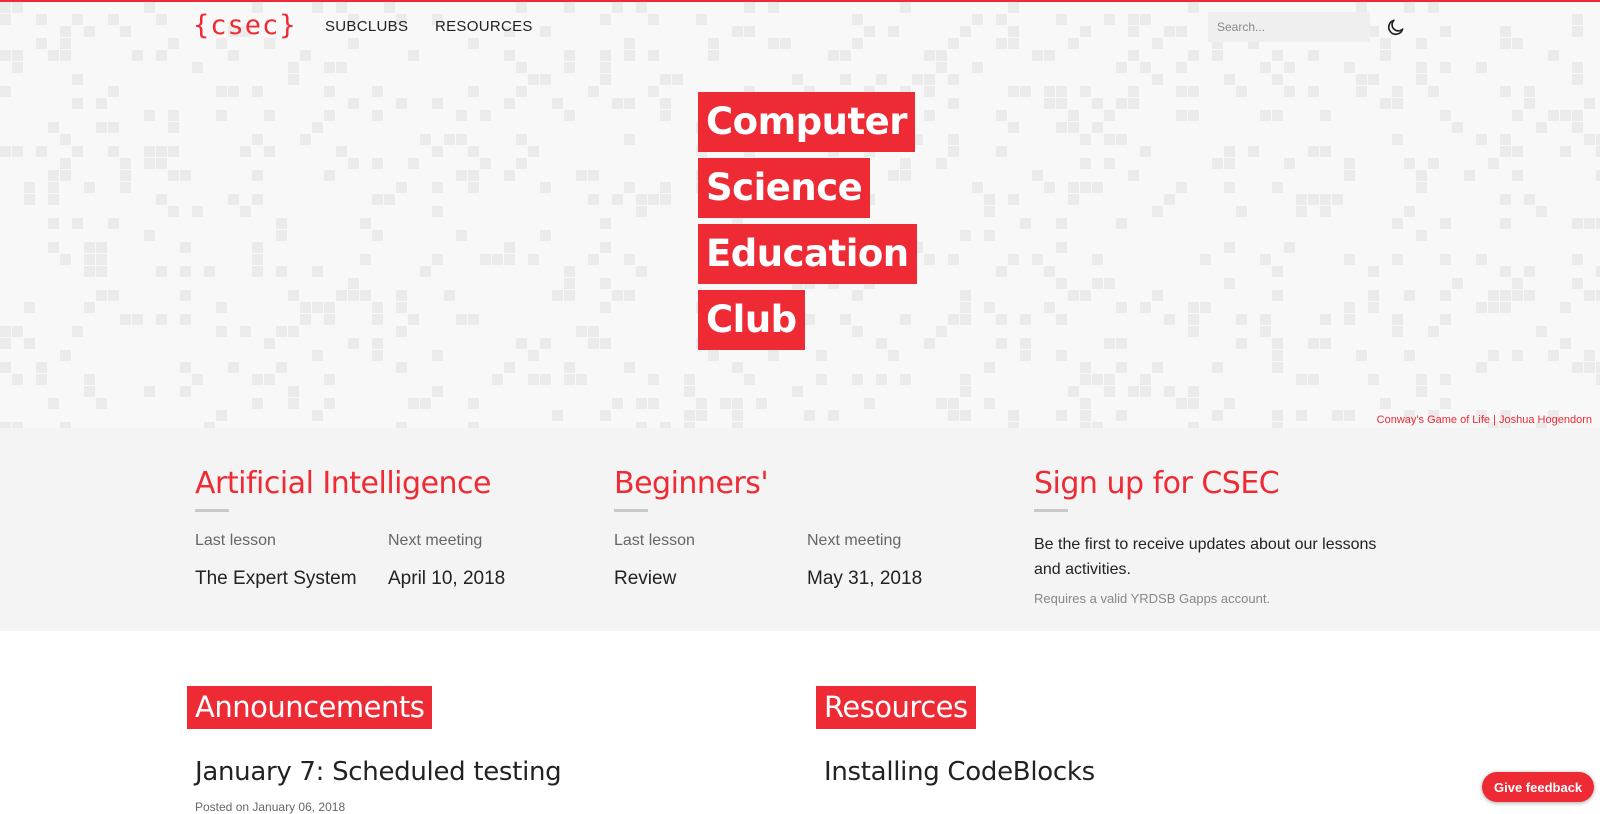  Describe the element at coordinates (1289, 27) in the screenshot. I see `search-input` at that location.